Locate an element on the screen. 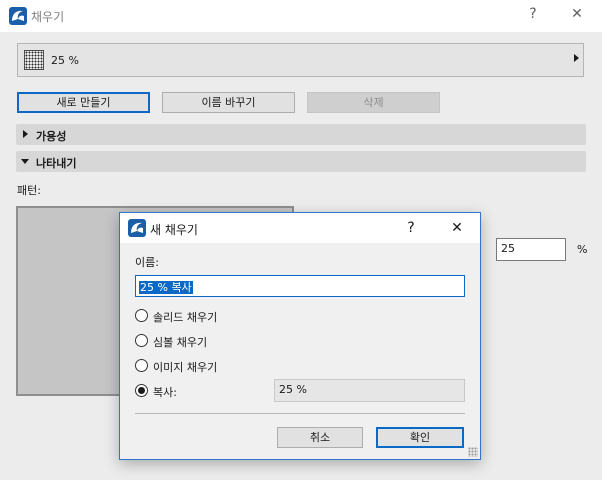 The height and width of the screenshot is (480, 602). dialog-titlebar: 새 채우기 ? ✕ is located at coordinates (300, 228).